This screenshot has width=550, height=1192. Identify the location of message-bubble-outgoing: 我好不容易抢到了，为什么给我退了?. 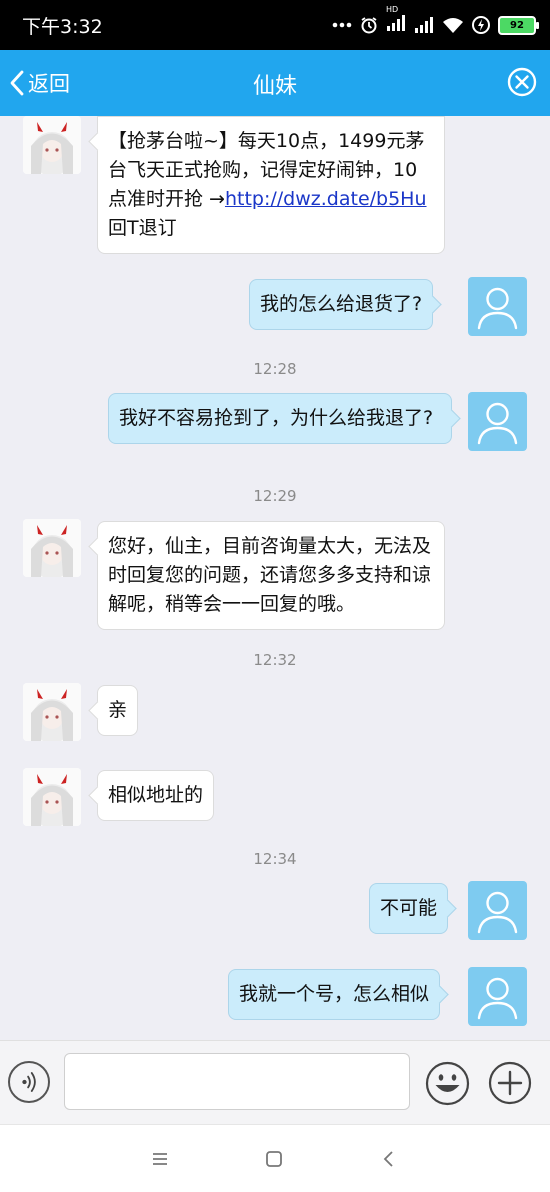
(280, 418).